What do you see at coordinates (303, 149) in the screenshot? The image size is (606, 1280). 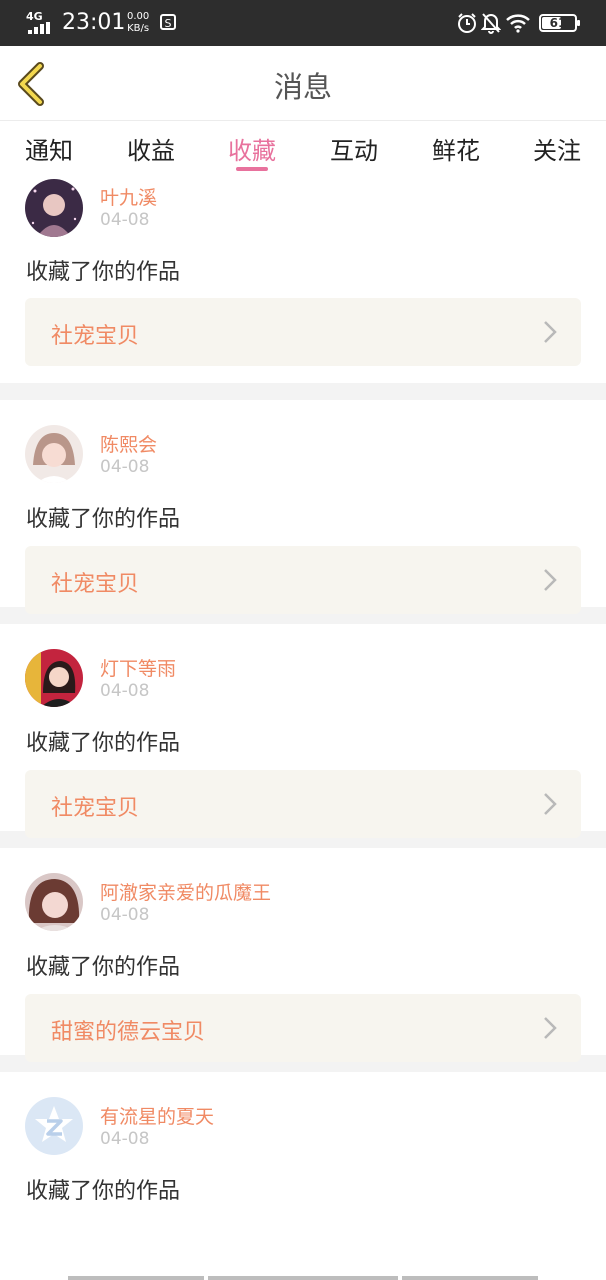 I see `tab-bar: 通知 收益 收藏 互动 鲜花 关注` at bounding box center [303, 149].